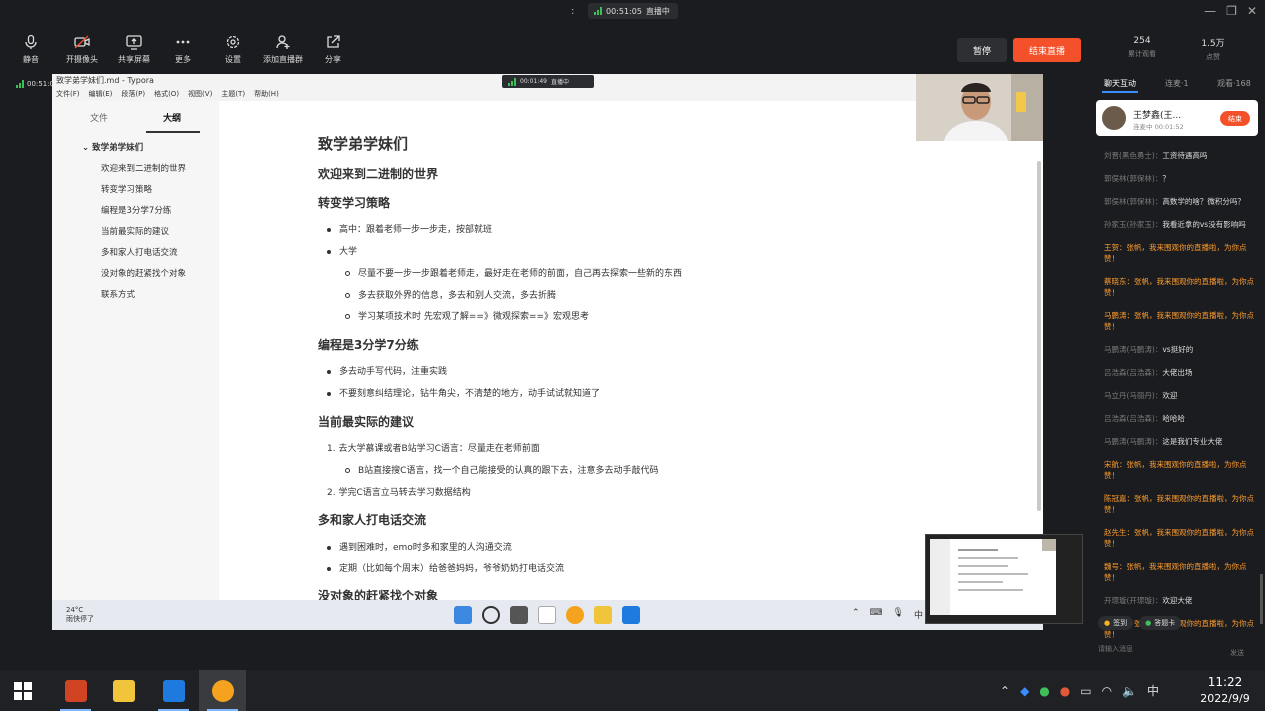  Describe the element at coordinates (519, 615) in the screenshot. I see `task-view-icon` at that location.